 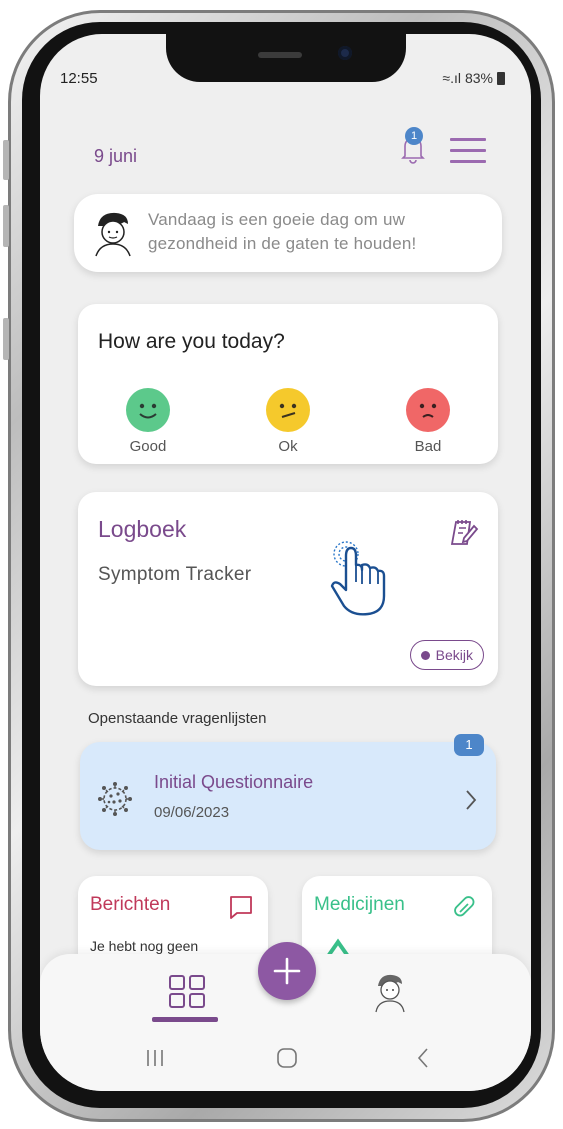 What do you see at coordinates (501, 78) in the screenshot?
I see `battery-icon` at bounding box center [501, 78].